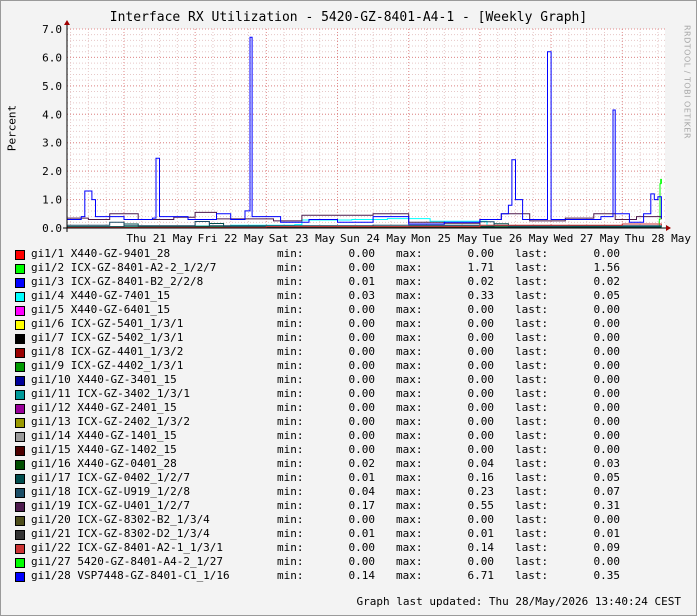 The height and width of the screenshot is (616, 697). What do you see at coordinates (107, 365) in the screenshot?
I see `legend-series-name: gi1/9 ICX-GZ-4402_1/3/1` at bounding box center [107, 365].